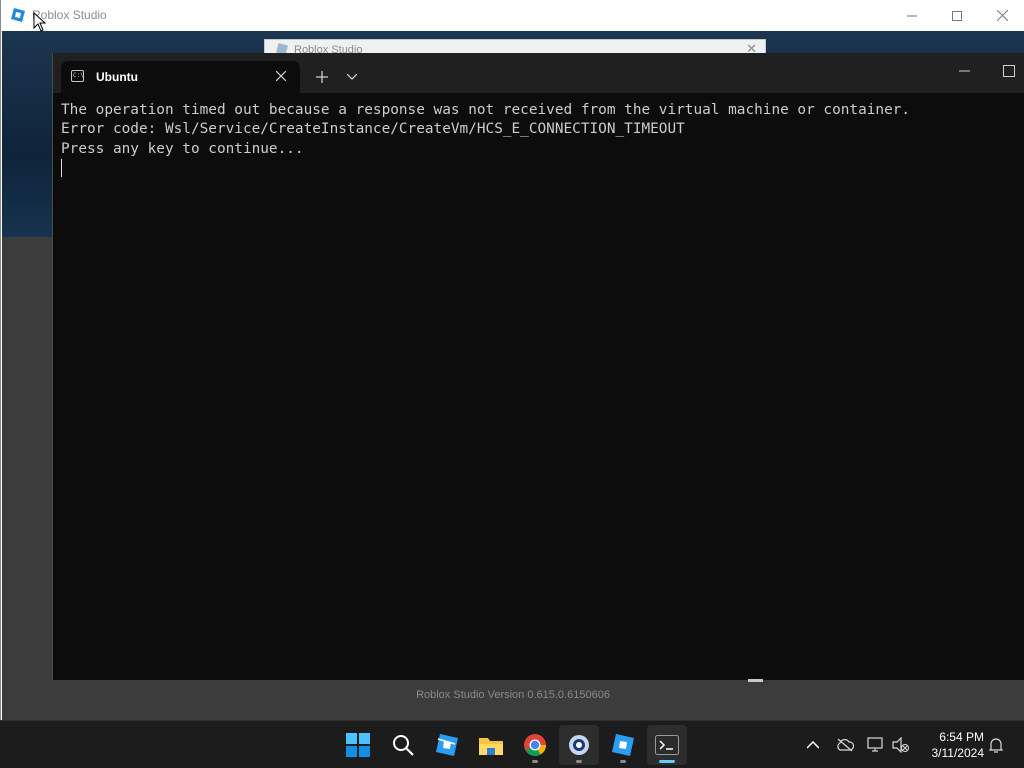 This screenshot has width=1024, height=768. I want to click on chrome-taskbar-button, so click(535, 745).